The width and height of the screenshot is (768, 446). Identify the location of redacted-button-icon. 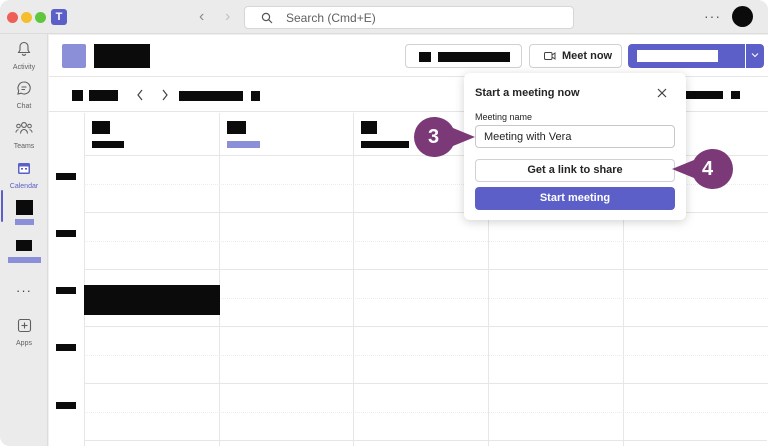
(425, 57).